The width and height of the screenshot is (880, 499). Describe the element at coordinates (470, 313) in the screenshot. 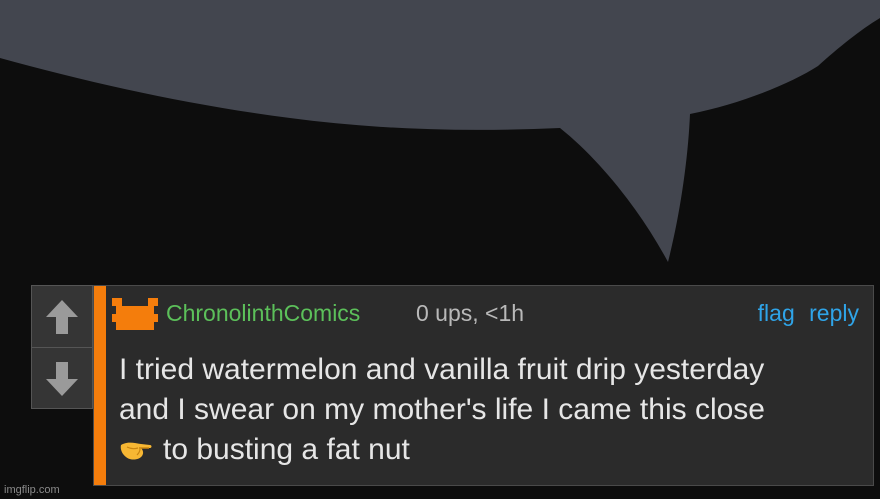

I see `comment-meta: 0 ups, <1h` at that location.